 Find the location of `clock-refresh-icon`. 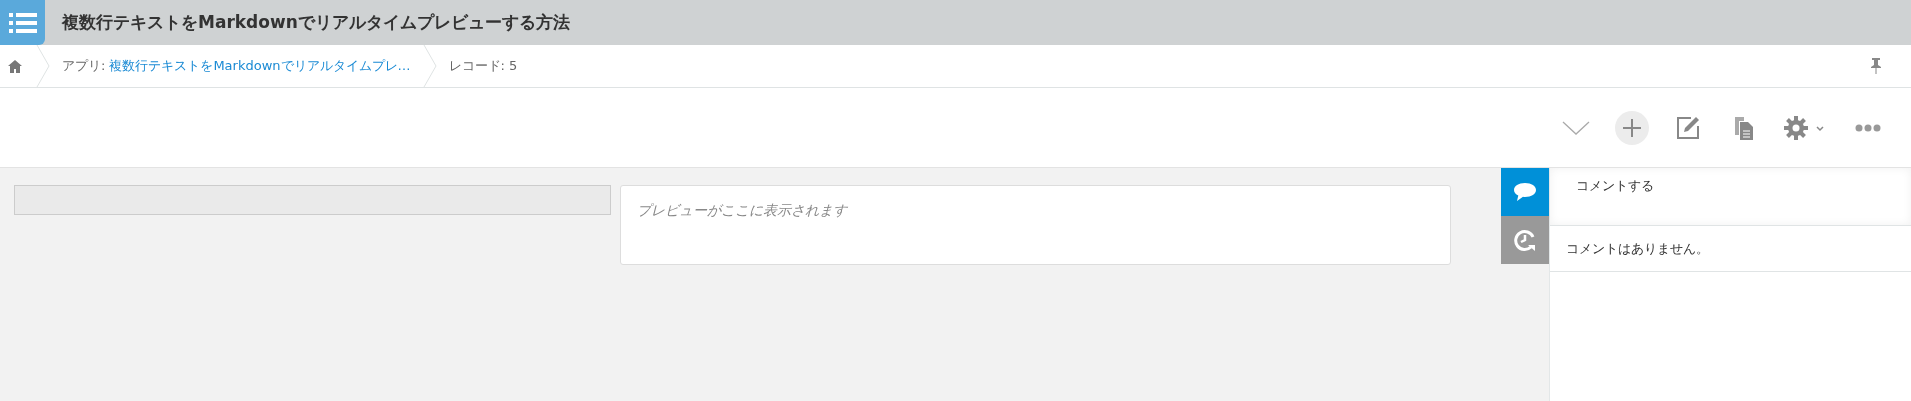

clock-refresh-icon is located at coordinates (1525, 240).